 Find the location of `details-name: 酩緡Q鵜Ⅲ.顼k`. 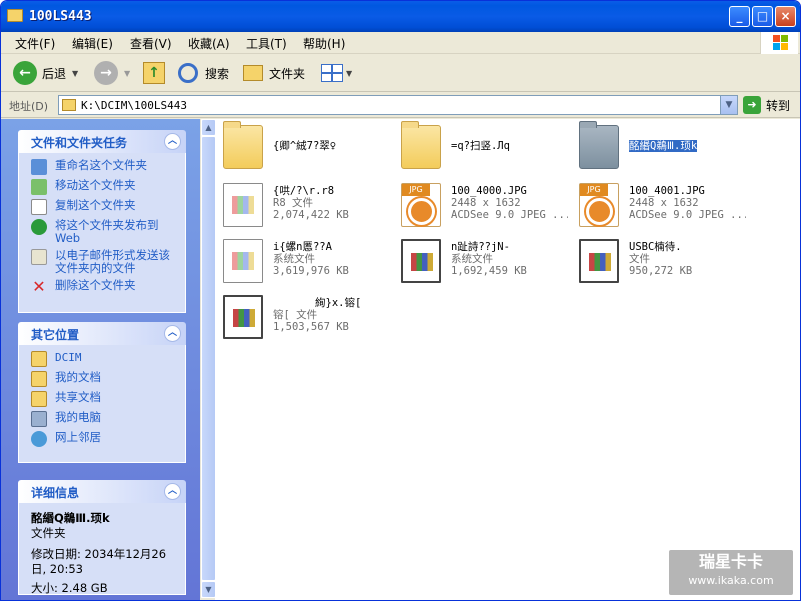

details-name: 酩緡Q鵜Ⅲ.顼k is located at coordinates (70, 518).